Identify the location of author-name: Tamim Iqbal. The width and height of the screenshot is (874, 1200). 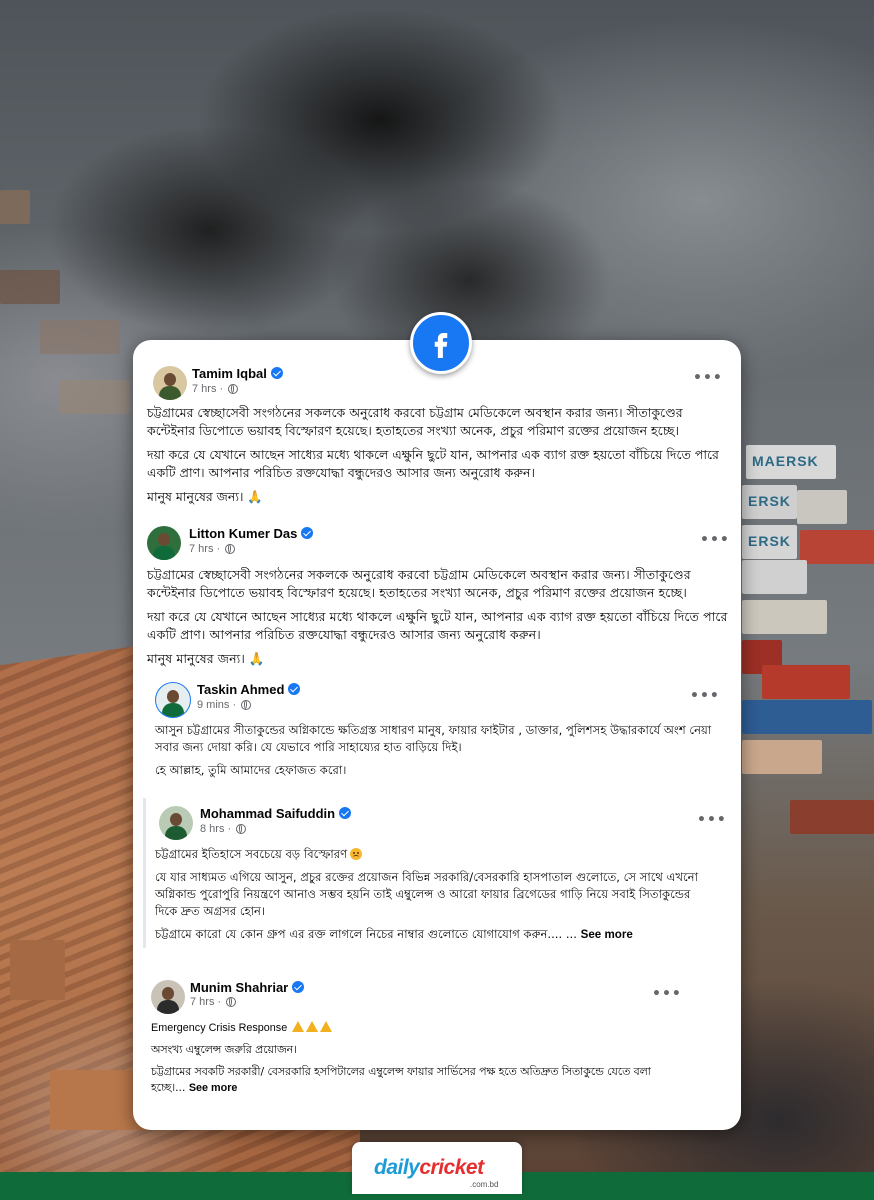
(237, 373).